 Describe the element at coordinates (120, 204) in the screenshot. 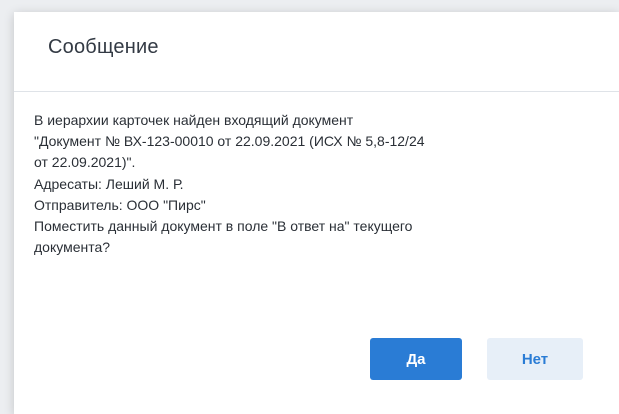

I see `message-sender: Отправитель: ООО "Пирс"` at that location.